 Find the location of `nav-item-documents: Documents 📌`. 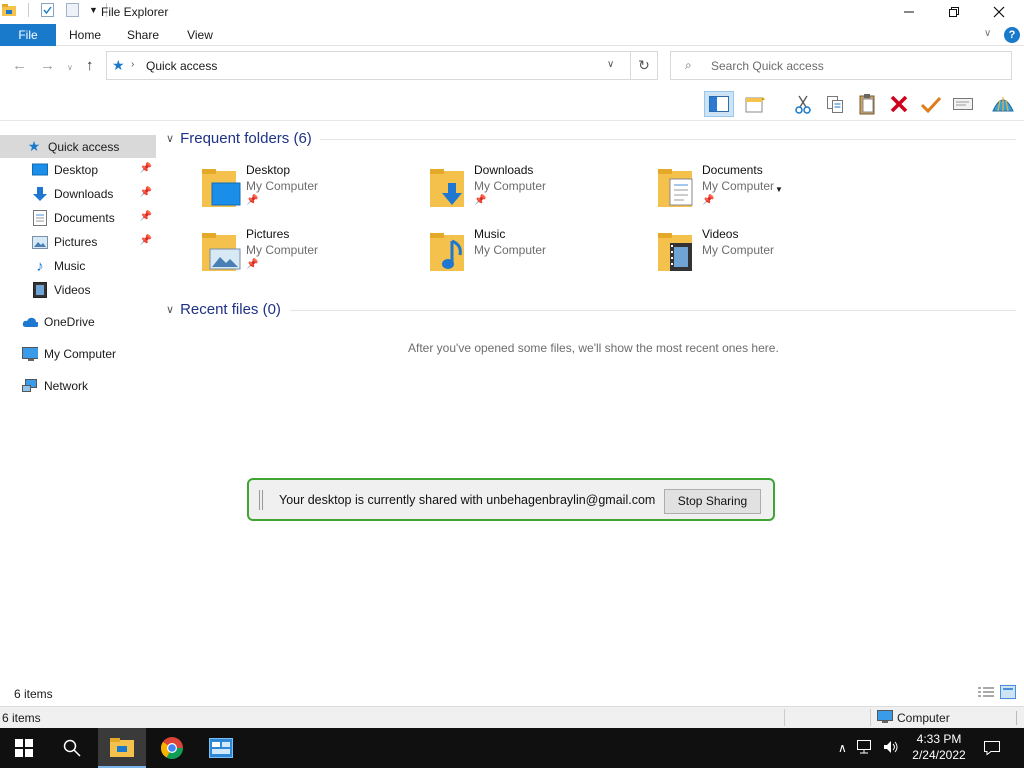

nav-item-documents: Documents 📌 is located at coordinates (78, 218).